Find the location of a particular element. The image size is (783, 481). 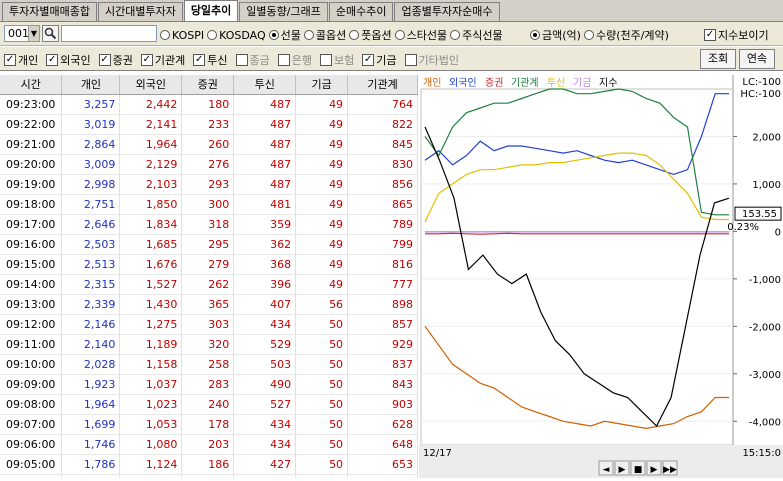

table-row: 09:11:00 2,140 1,189 320 529 50 929 is located at coordinates (209, 344).